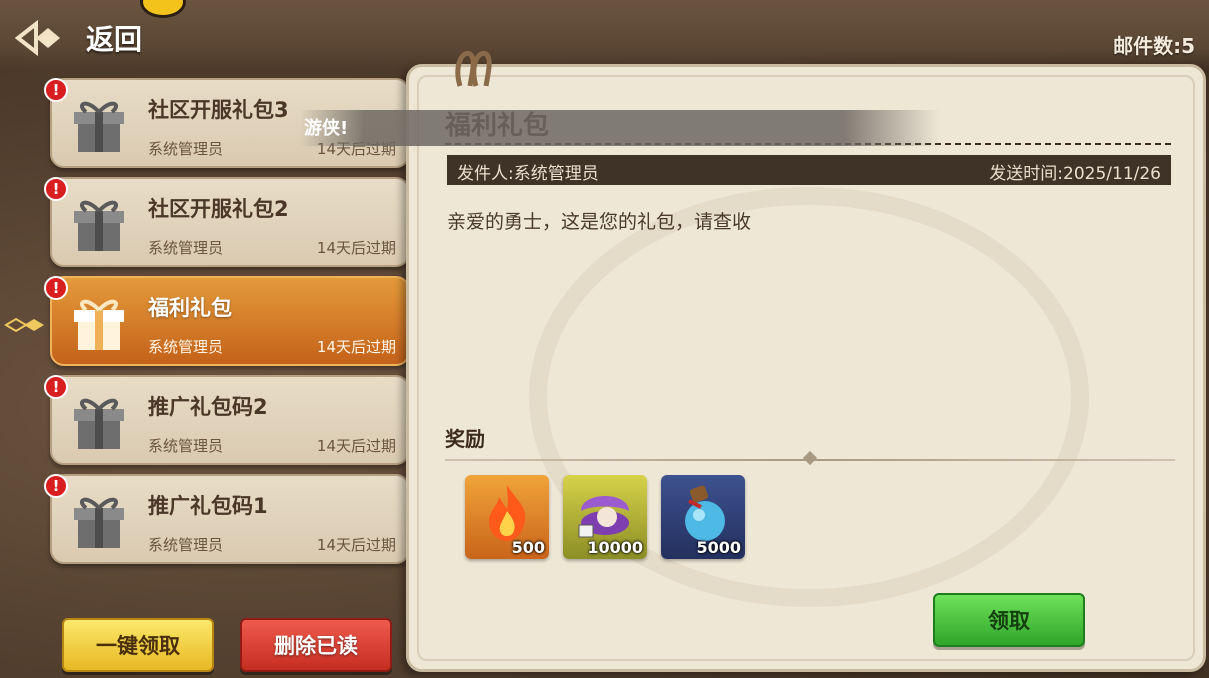 The width and height of the screenshot is (1209, 678). Describe the element at coordinates (497, 126) in the screenshot. I see `detail-title: 福利礼包` at that location.